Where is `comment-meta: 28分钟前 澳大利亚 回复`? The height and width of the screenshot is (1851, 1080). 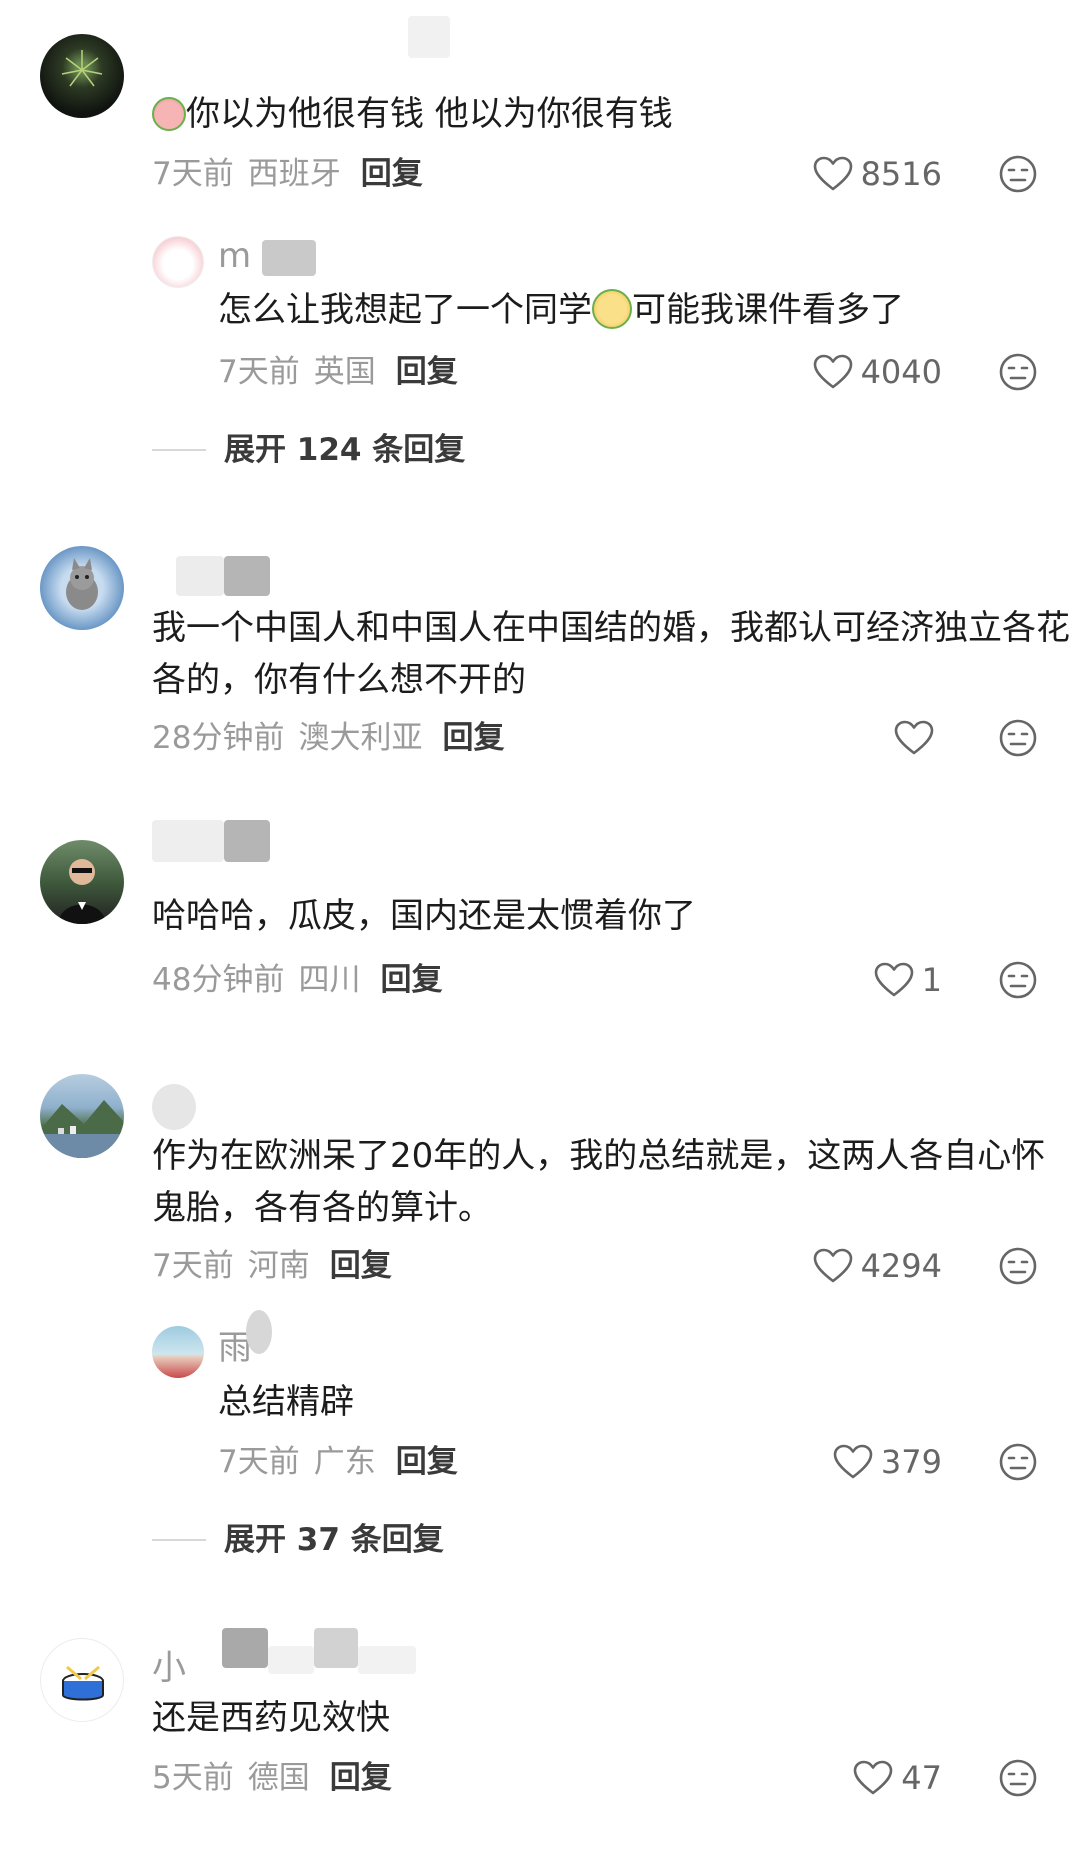 comment-meta: 28分钟前 澳大利亚 回复 is located at coordinates (328, 738).